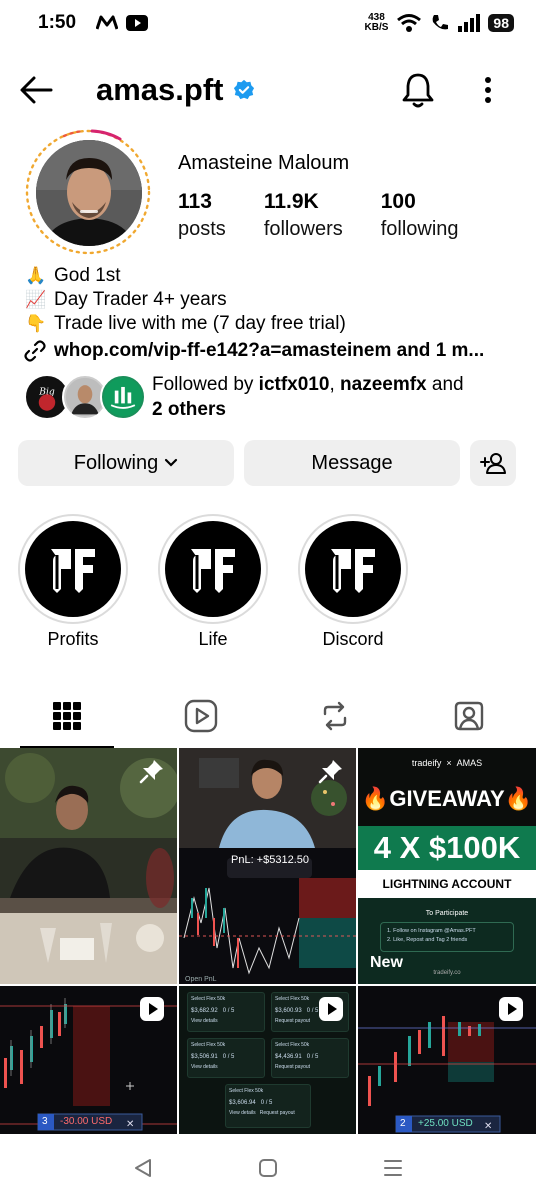  I want to click on giveaway-account: LIGHTNING ACCOUNT, so click(447, 884).